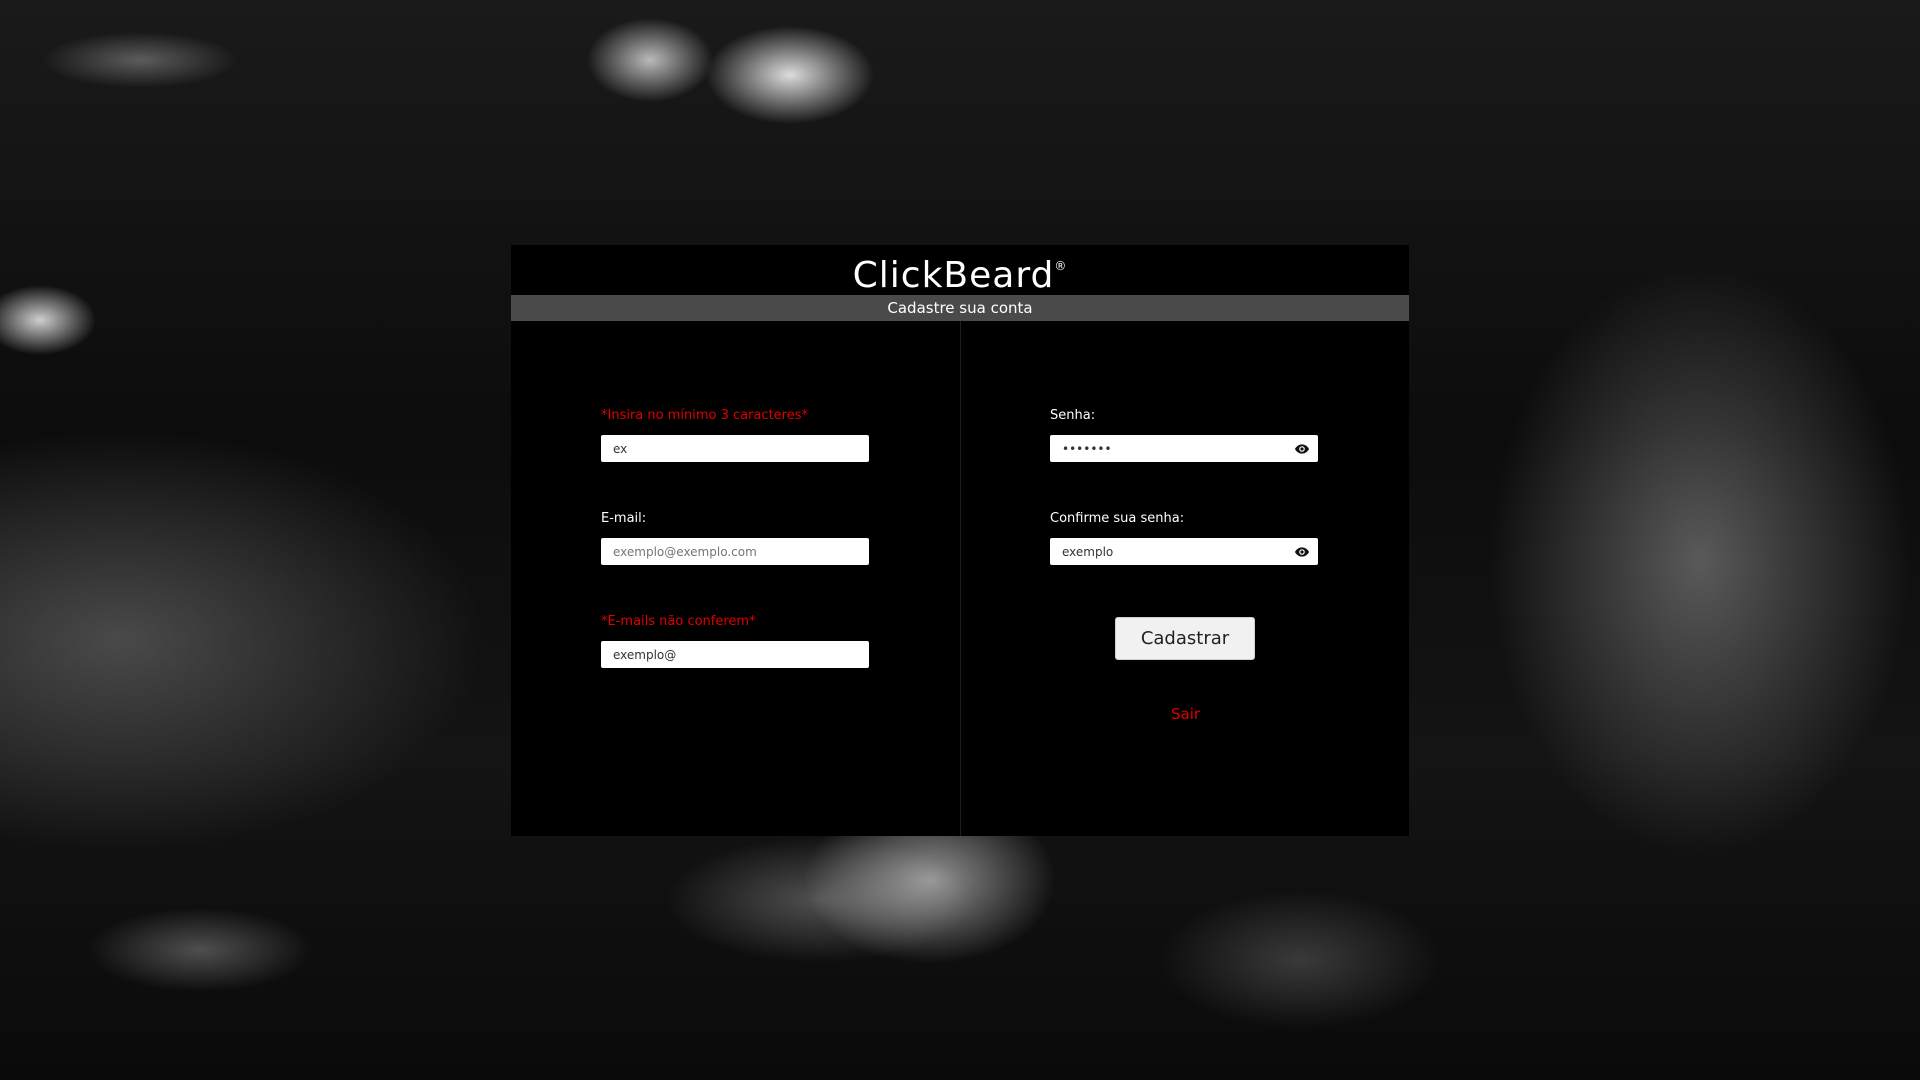  I want to click on registered-mark: ®, so click(1061, 266).